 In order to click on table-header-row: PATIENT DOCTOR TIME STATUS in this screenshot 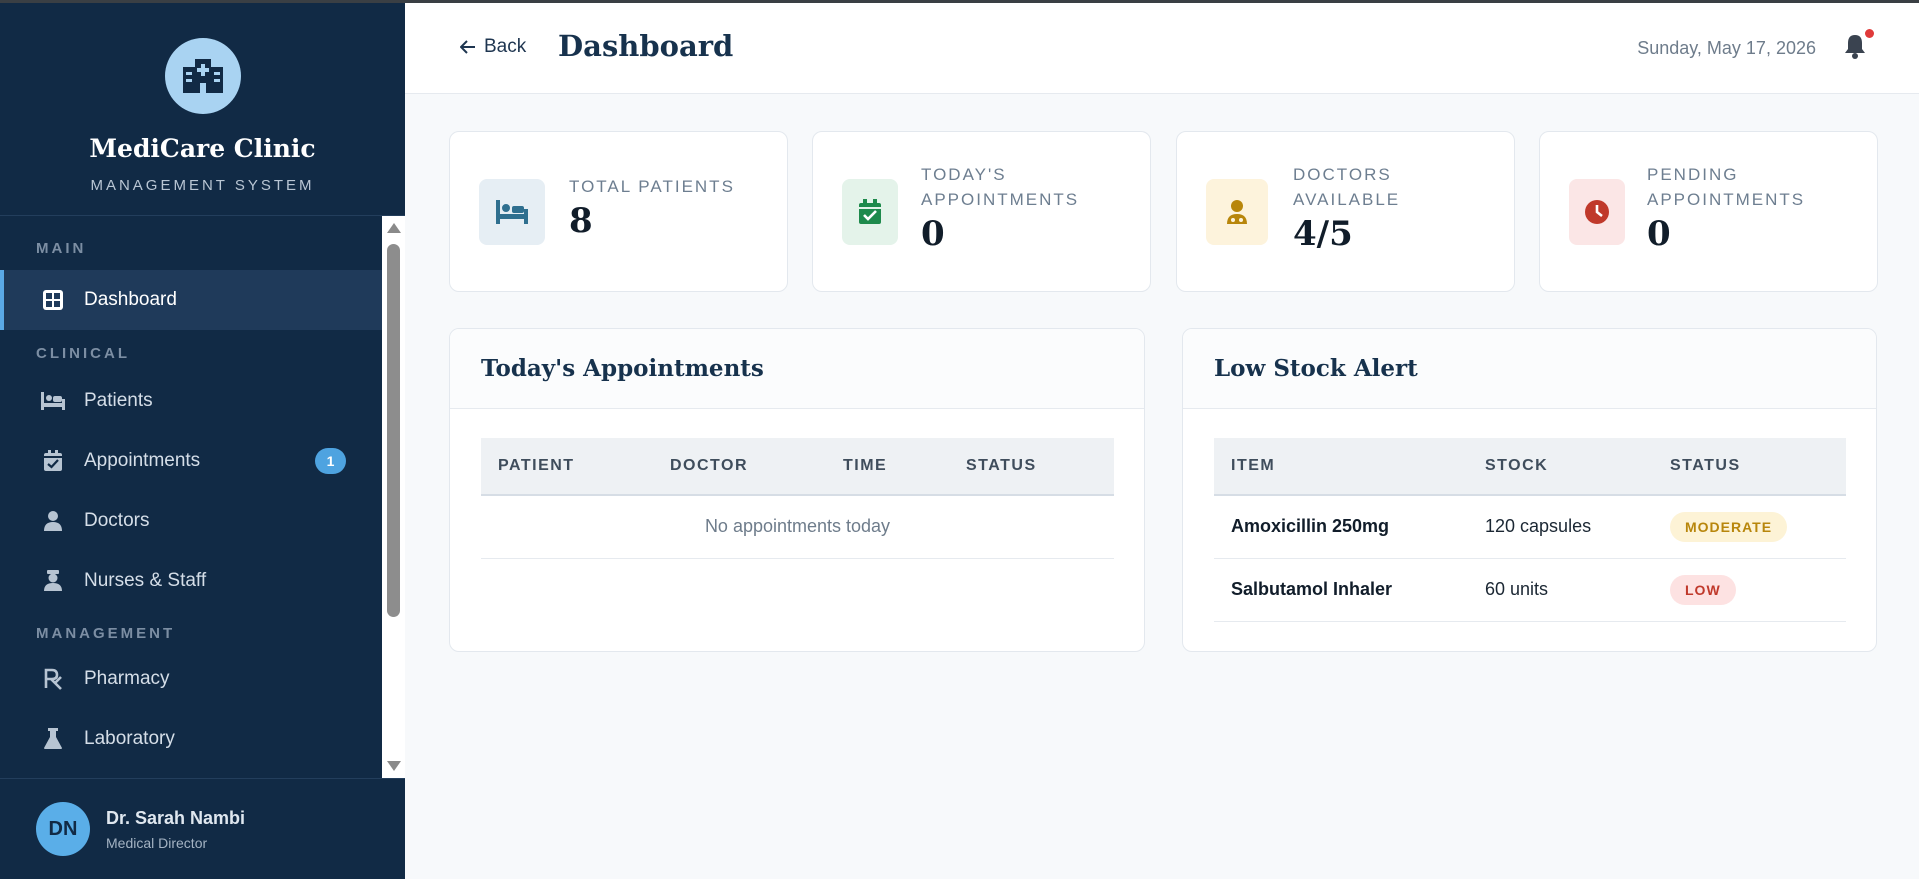, I will do `click(797, 466)`.